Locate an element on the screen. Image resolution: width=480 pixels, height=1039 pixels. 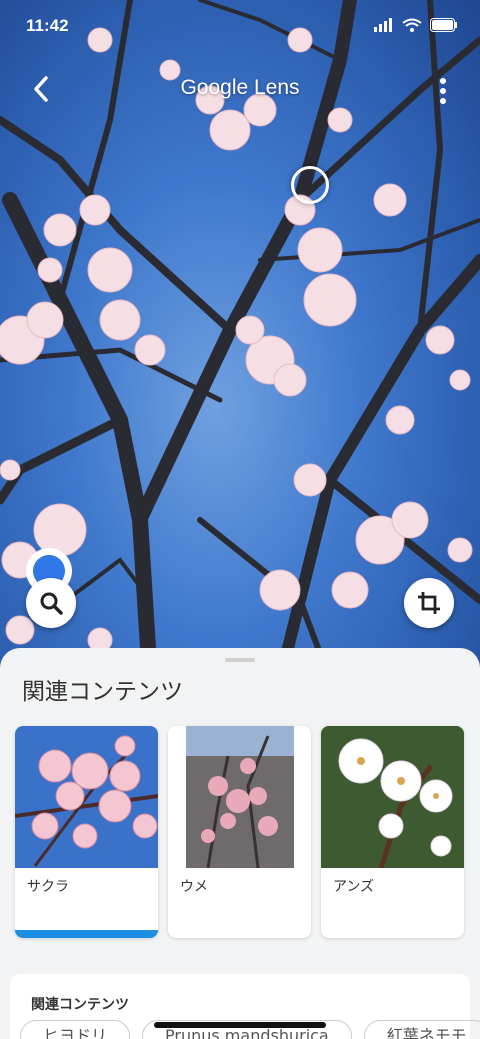
search-icon is located at coordinates (51, 603).